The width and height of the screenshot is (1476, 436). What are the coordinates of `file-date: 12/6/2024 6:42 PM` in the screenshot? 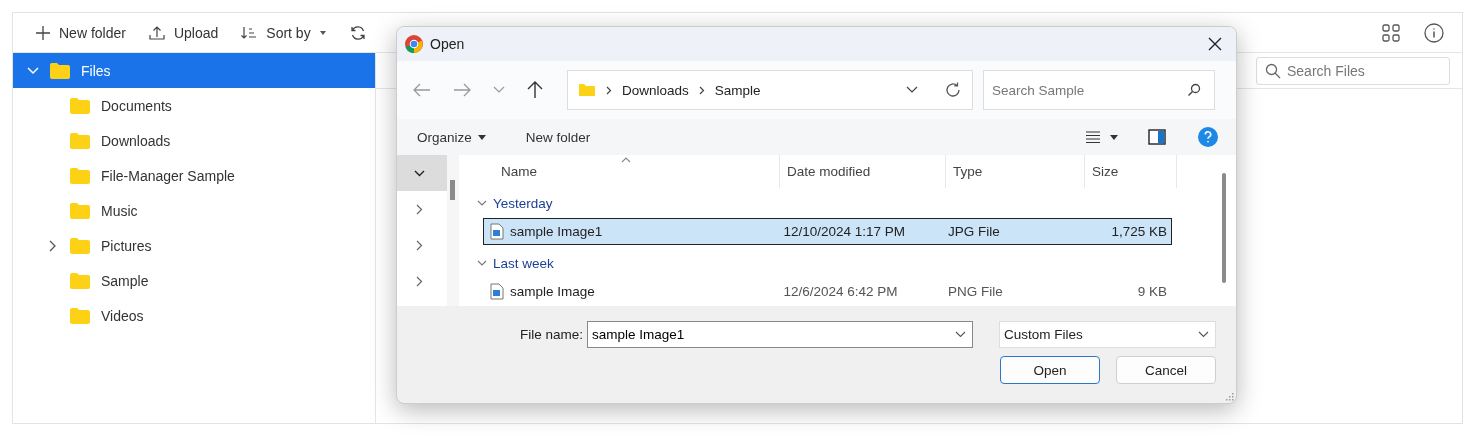 It's located at (840, 291).